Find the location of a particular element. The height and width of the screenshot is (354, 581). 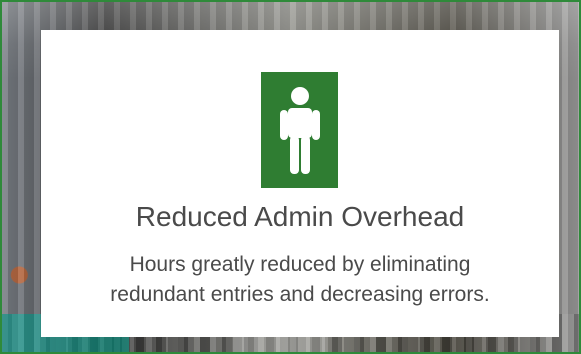

person-icon is located at coordinates (299, 130).